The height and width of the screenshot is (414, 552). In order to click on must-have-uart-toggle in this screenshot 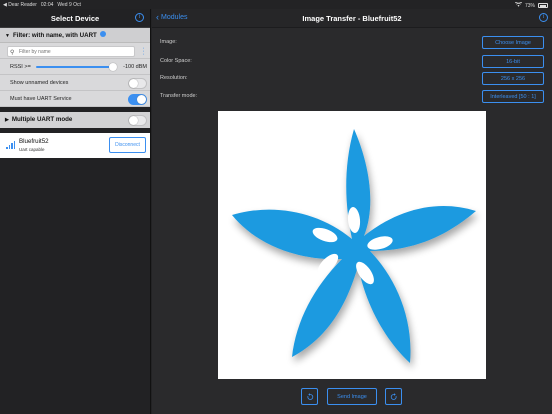, I will do `click(137, 99)`.